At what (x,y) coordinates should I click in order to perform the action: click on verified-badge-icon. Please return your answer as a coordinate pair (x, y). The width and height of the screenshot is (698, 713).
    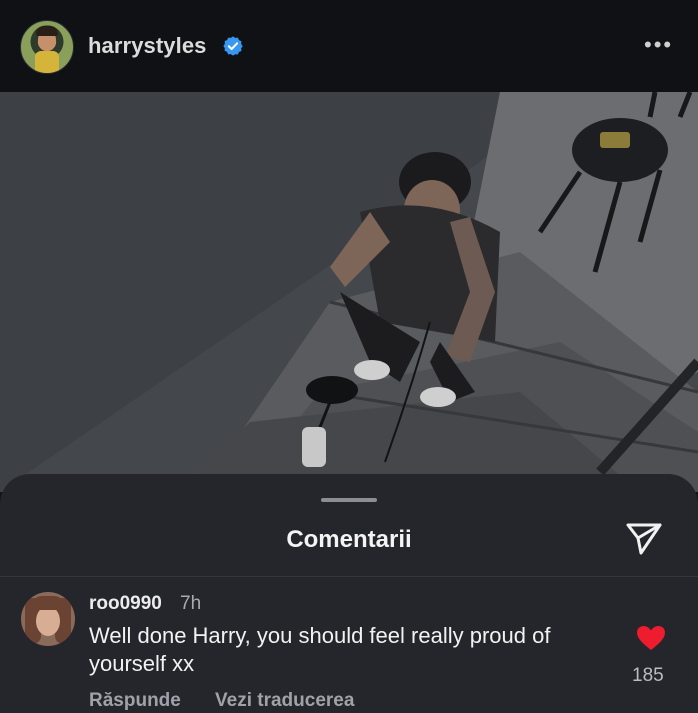
    Looking at the image, I should click on (233, 46).